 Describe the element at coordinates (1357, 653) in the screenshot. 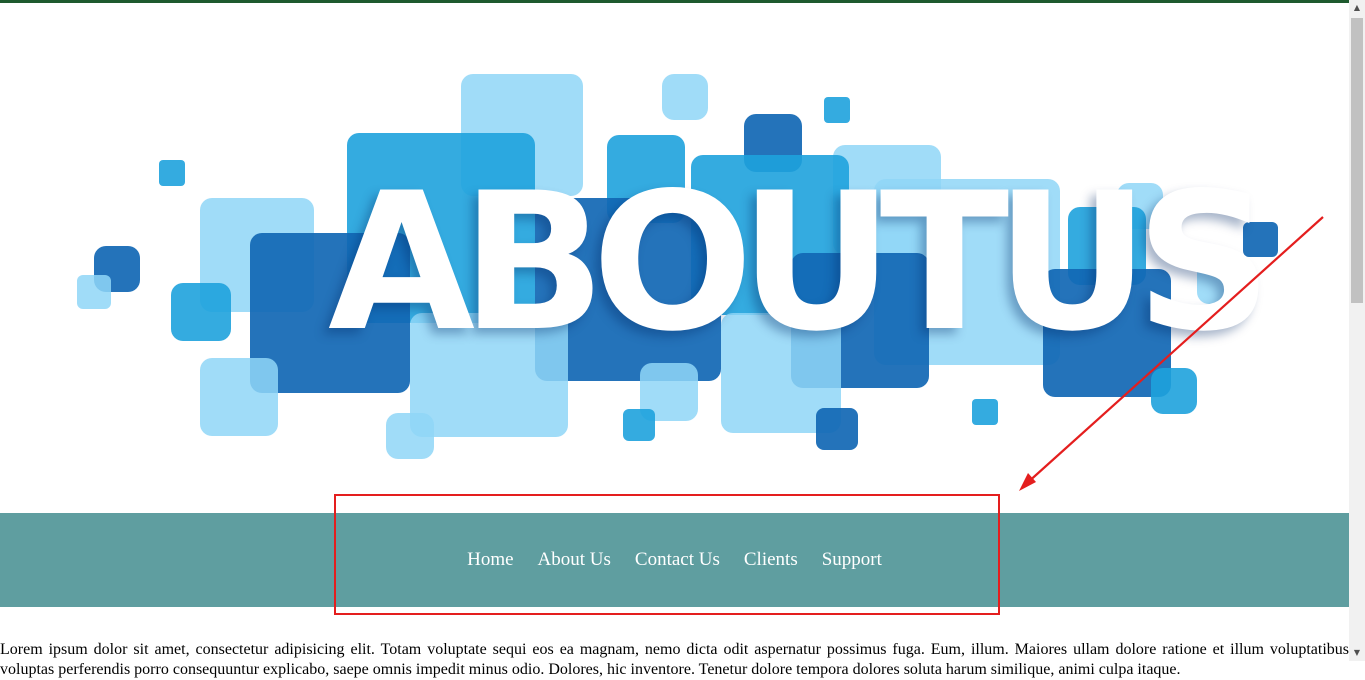

I see `triangle-down-icon: ▼` at that location.